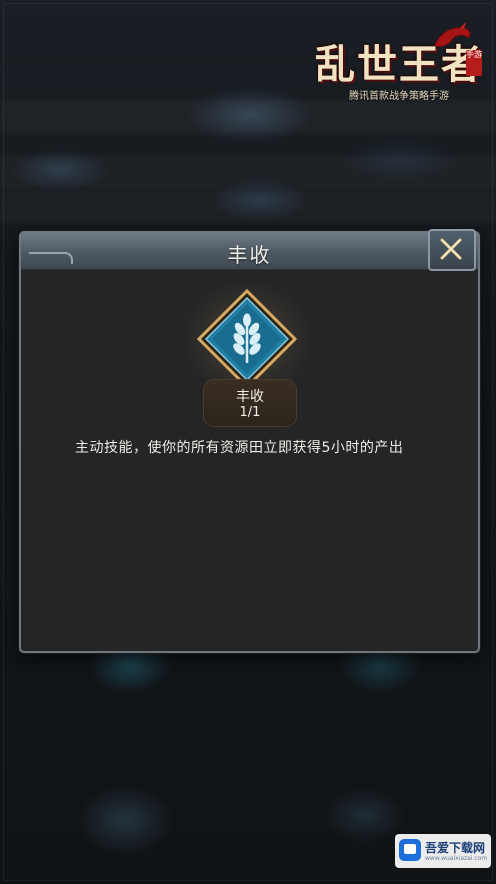 The image size is (496, 884). I want to click on dialog-title: 丰收, so click(249, 255).